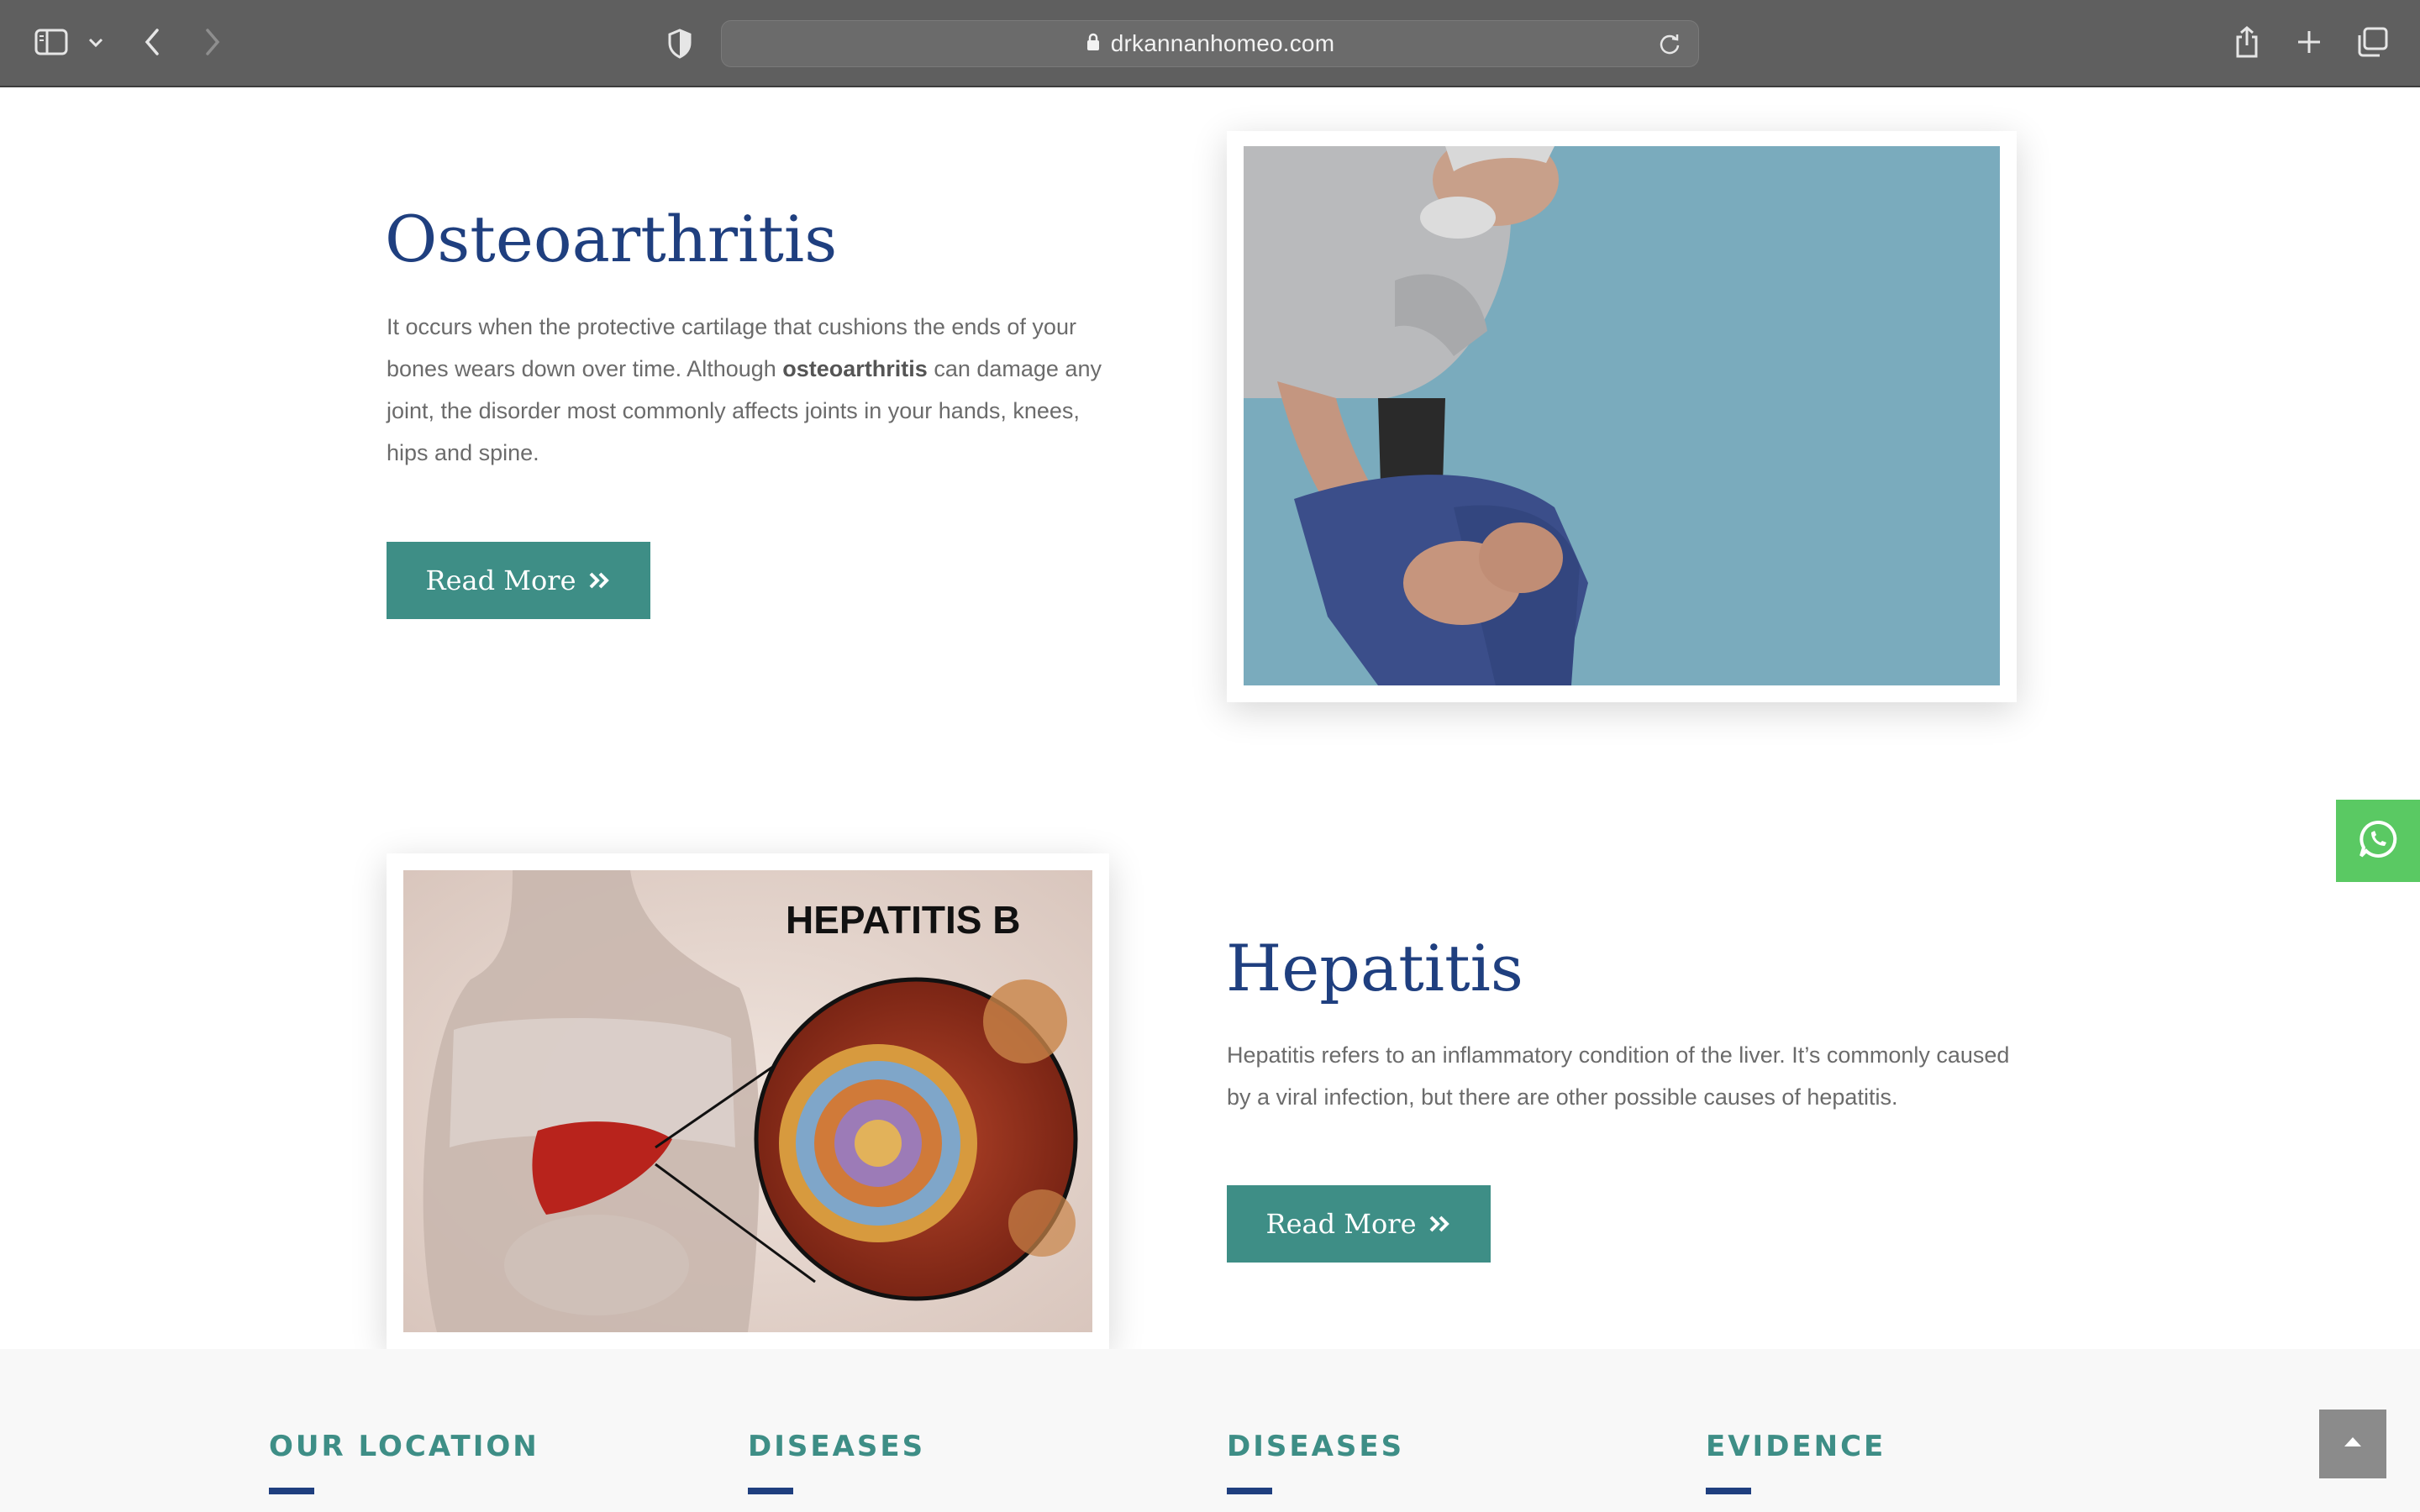 The width and height of the screenshot is (2420, 1512). Describe the element at coordinates (1093, 44) in the screenshot. I see `lock-icon` at that location.